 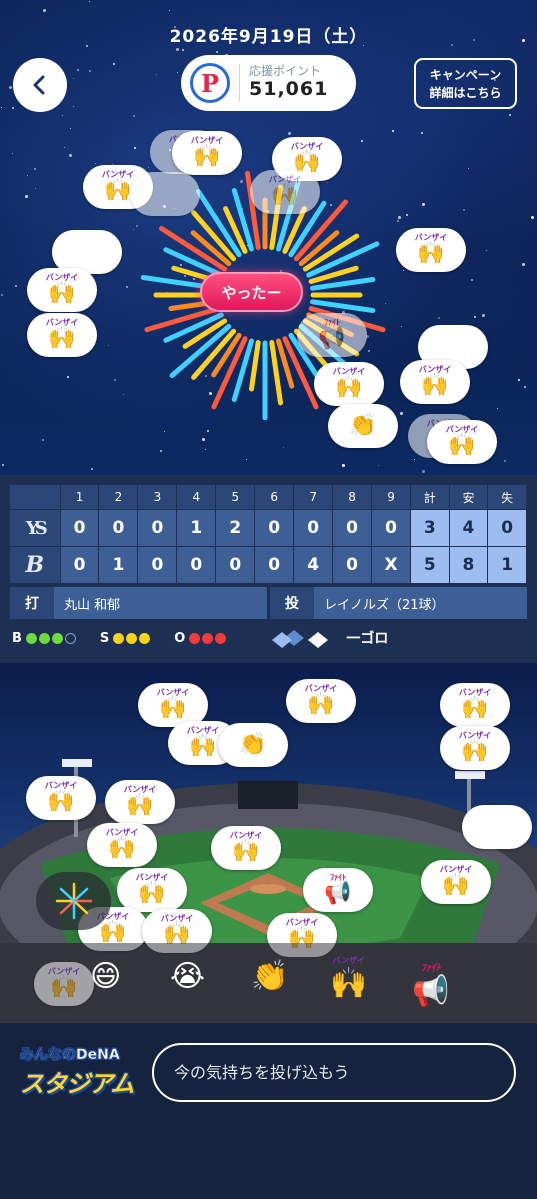 I want to click on out-dot, so click(x=221, y=638).